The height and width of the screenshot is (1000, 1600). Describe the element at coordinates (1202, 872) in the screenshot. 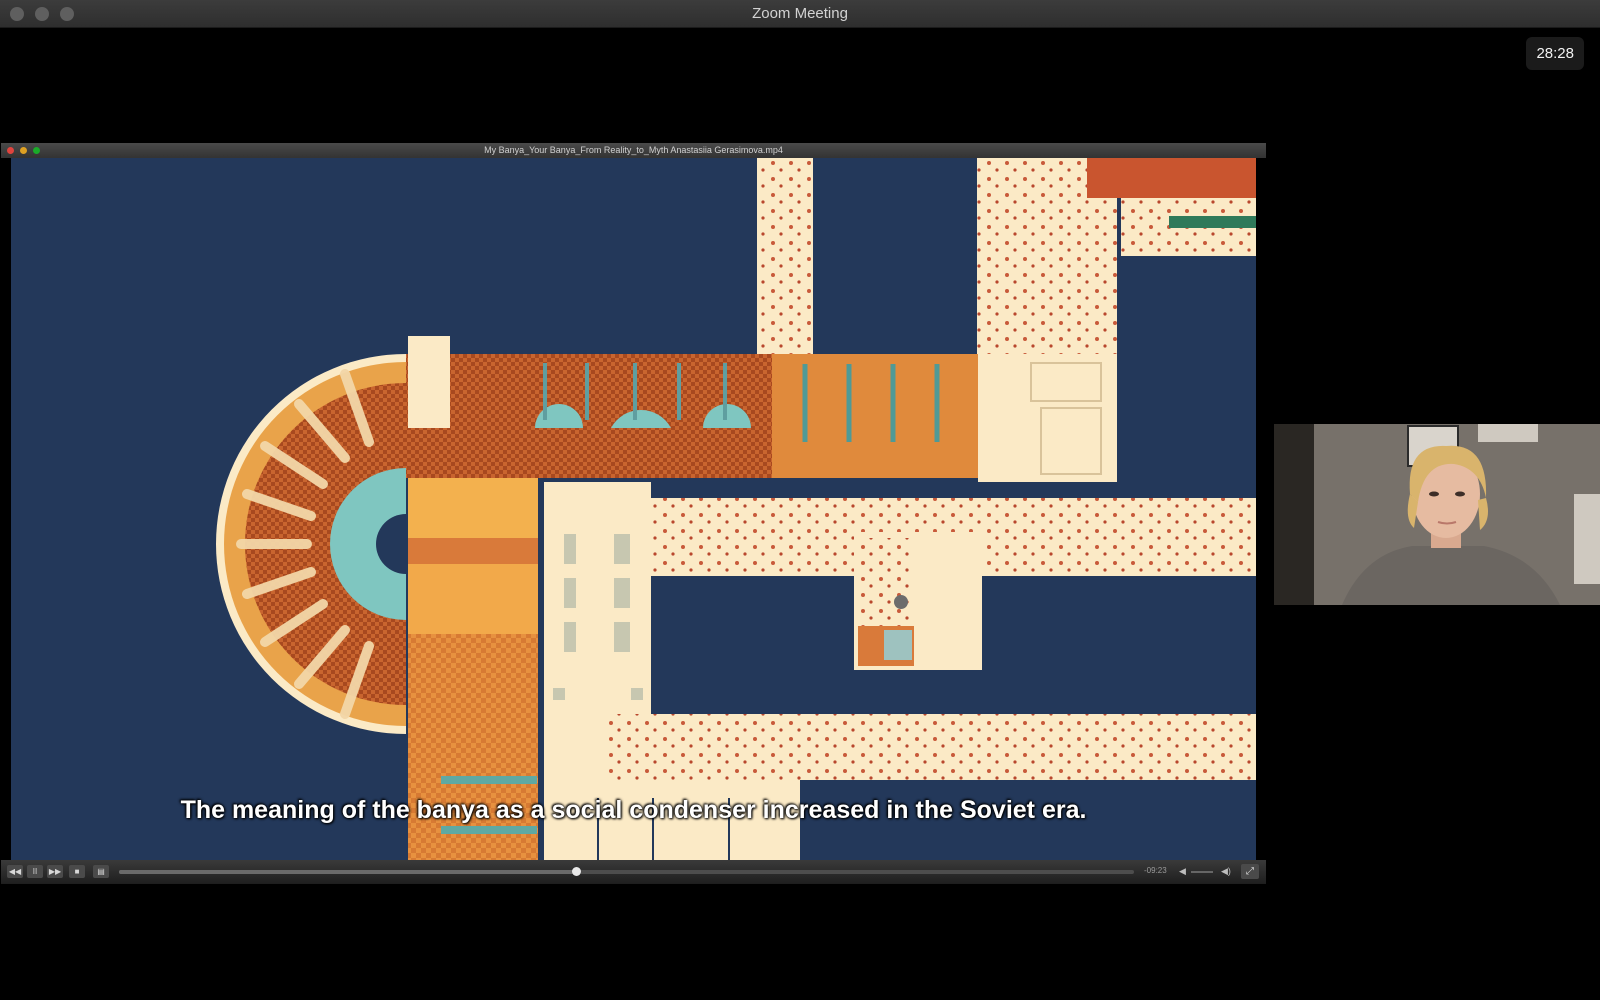

I see `volume-slider` at that location.